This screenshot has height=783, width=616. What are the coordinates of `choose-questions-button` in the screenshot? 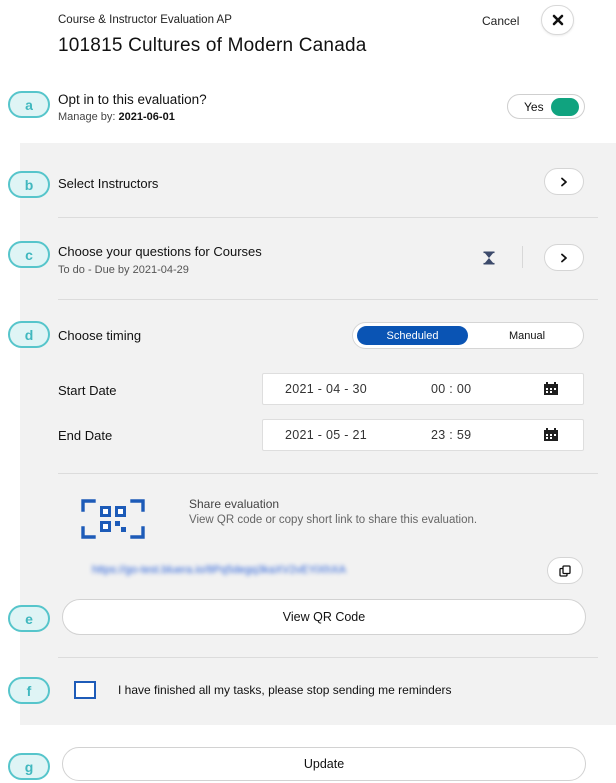 It's located at (564, 257).